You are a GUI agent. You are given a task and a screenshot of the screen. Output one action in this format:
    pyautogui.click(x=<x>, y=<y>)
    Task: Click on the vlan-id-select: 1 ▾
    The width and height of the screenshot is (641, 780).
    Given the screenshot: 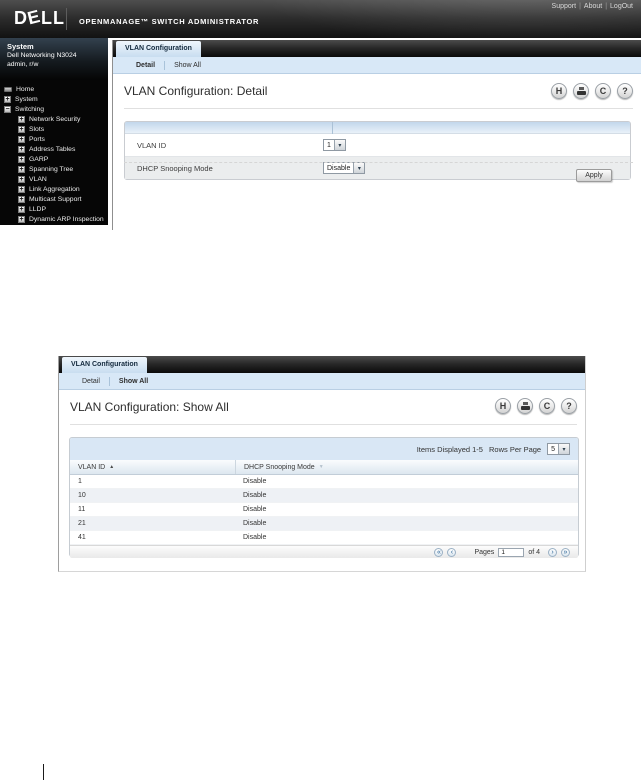 What is the action you would take?
    pyautogui.click(x=334, y=145)
    